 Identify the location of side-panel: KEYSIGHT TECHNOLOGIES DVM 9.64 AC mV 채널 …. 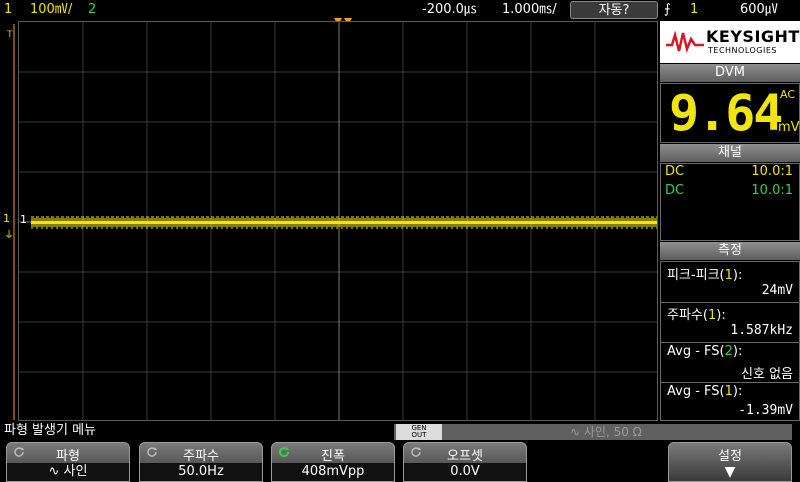
(730, 221).